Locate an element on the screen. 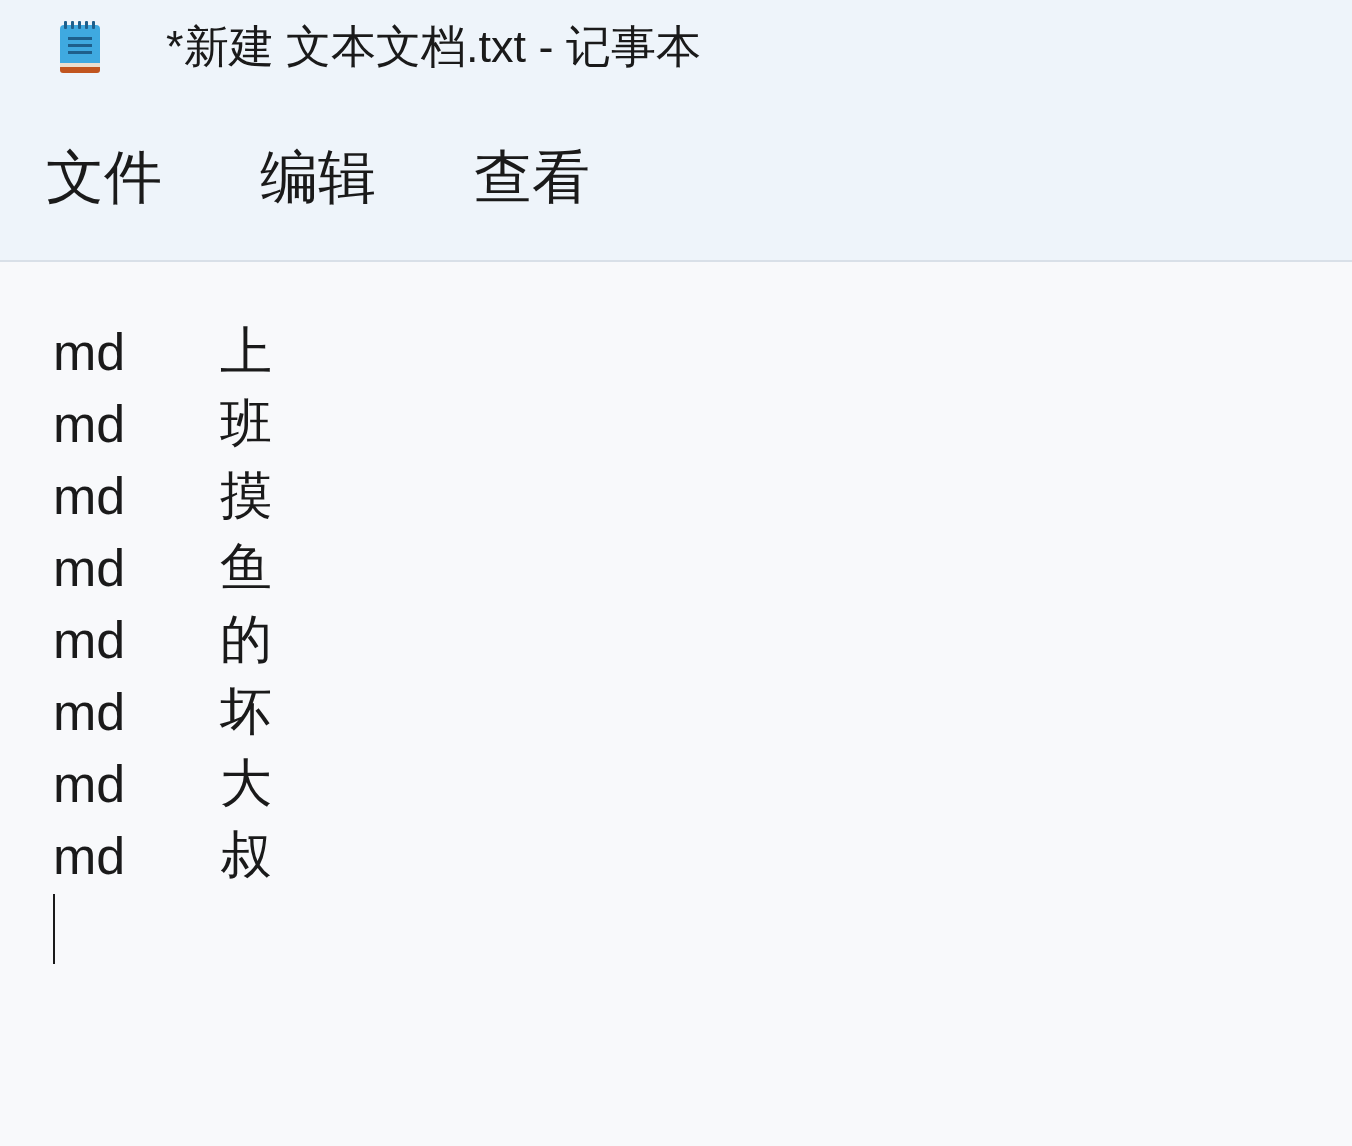 The image size is (1352, 1146). menu-item: 查看 is located at coordinates (532, 177).